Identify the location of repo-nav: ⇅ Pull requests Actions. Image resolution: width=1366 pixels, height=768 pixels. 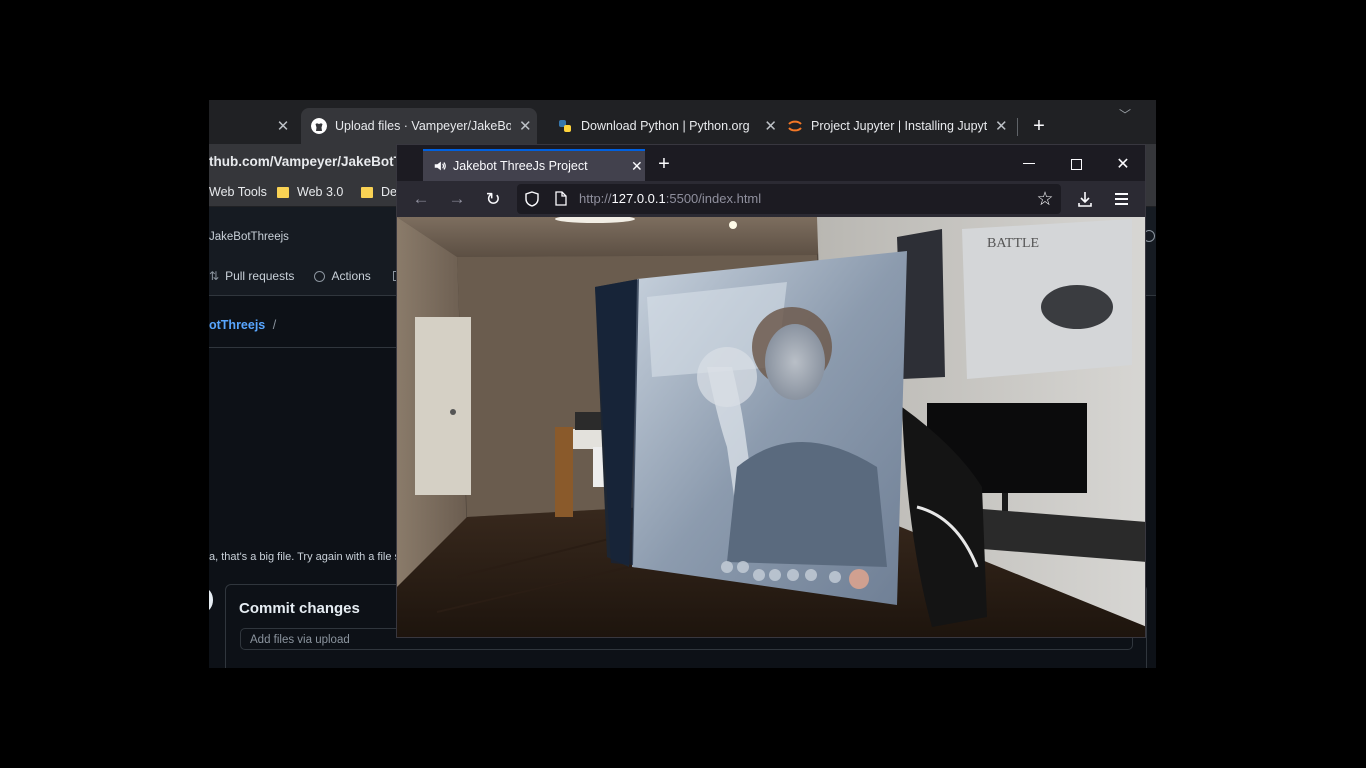
(306, 276).